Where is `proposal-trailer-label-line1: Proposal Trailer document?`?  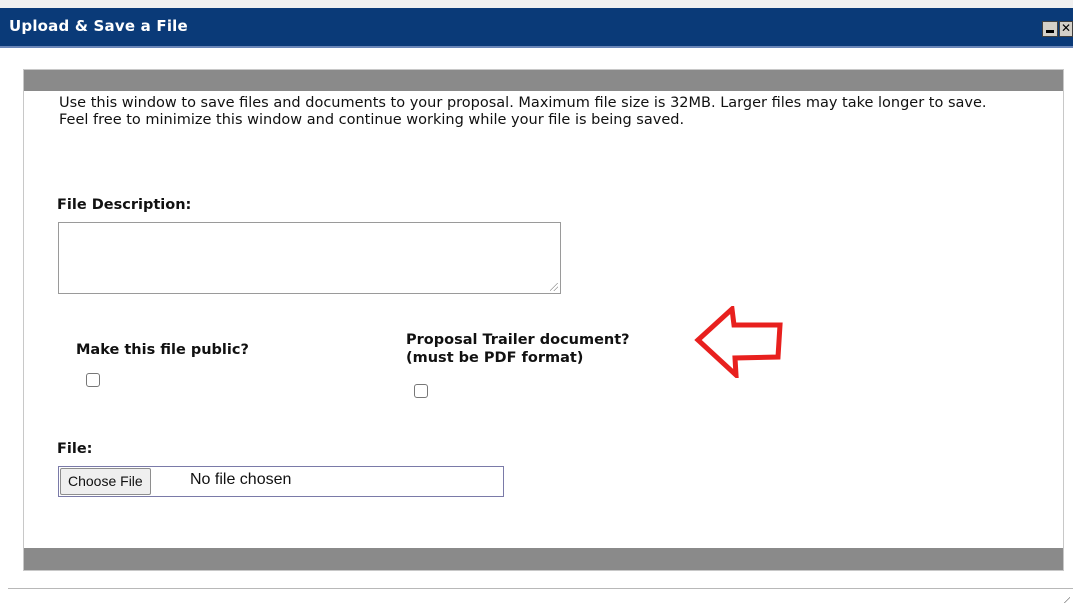
proposal-trailer-label-line1: Proposal Trailer document? is located at coordinates (518, 340).